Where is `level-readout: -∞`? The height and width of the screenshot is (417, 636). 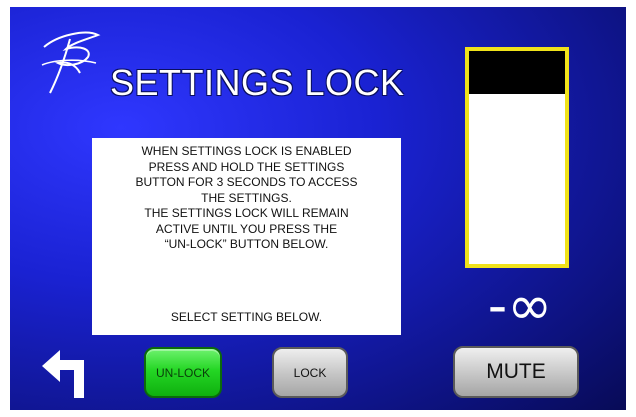 level-readout: -∞ is located at coordinates (520, 305).